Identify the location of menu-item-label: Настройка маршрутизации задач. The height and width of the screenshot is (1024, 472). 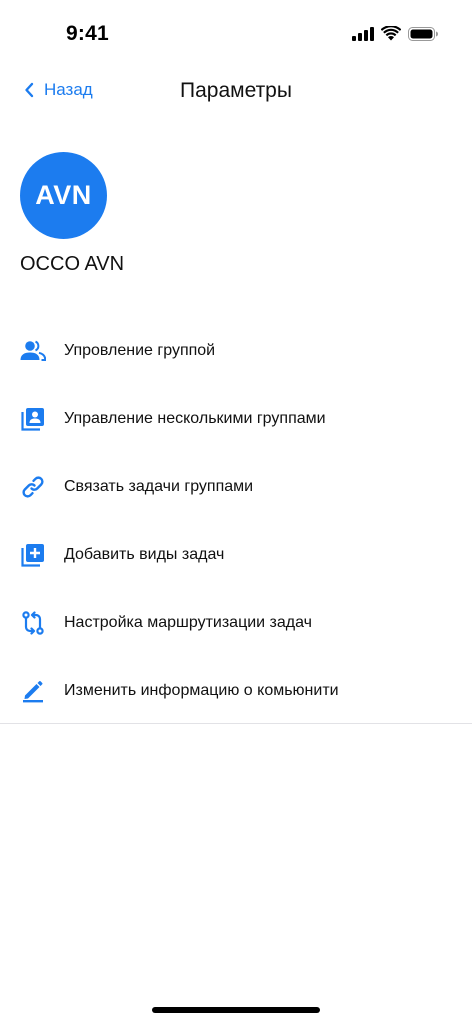
(188, 622).